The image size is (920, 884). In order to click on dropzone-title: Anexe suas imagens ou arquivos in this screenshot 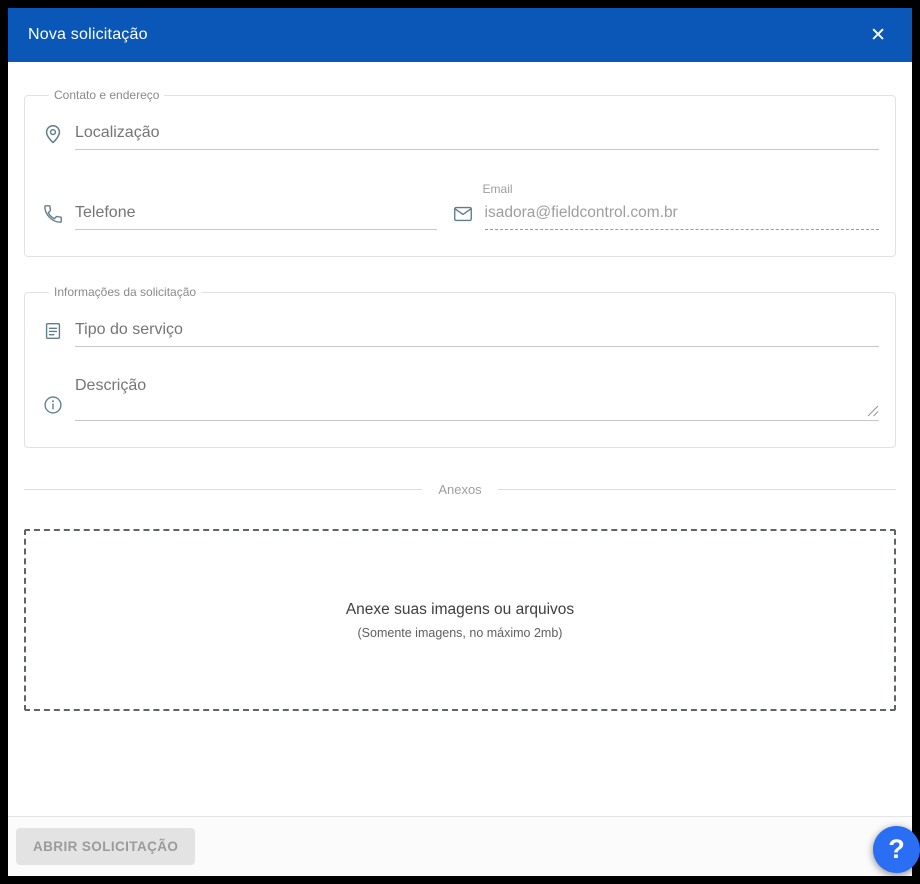, I will do `click(460, 609)`.